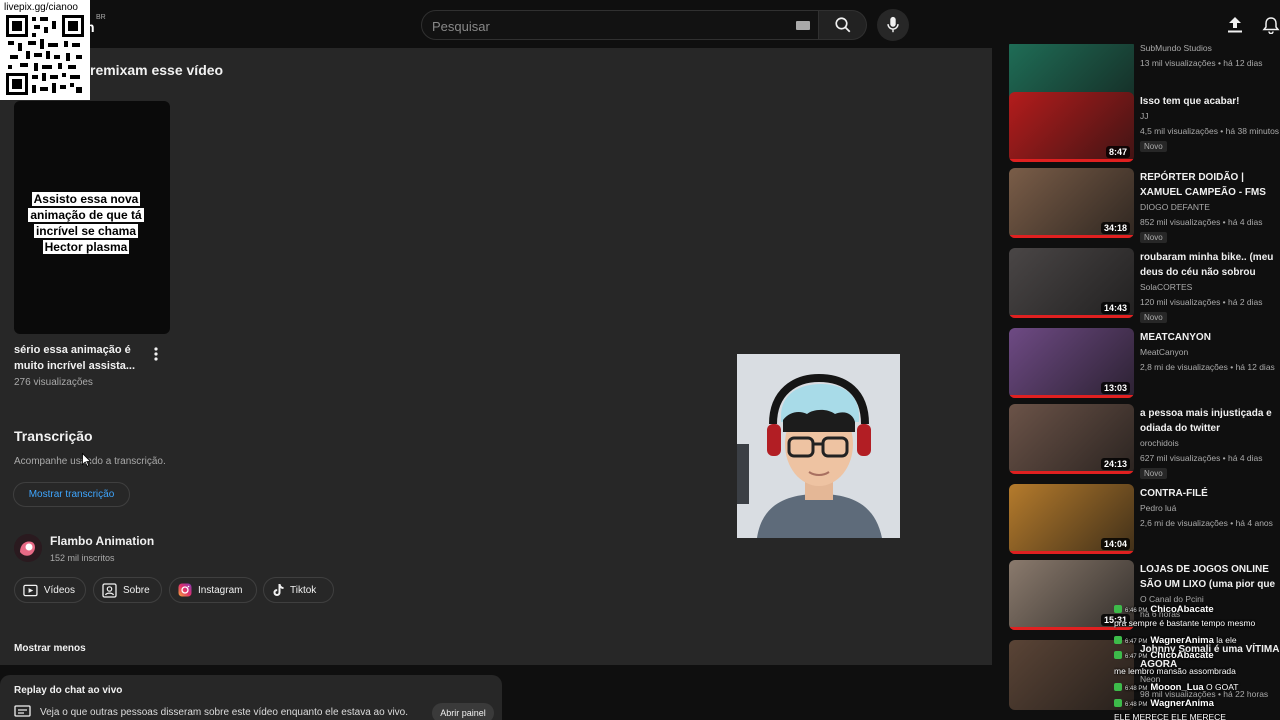  I want to click on mouse-cursor-icon, so click(87, 462).